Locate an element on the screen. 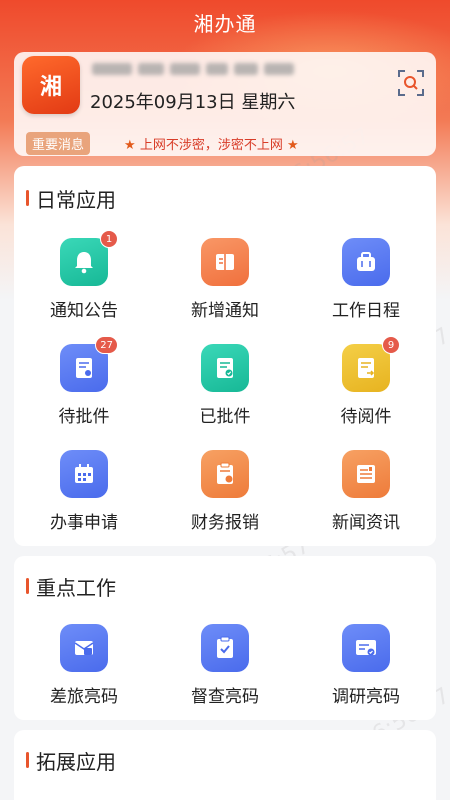 The image size is (450, 800). section-title: 日常应用 is located at coordinates (76, 200).